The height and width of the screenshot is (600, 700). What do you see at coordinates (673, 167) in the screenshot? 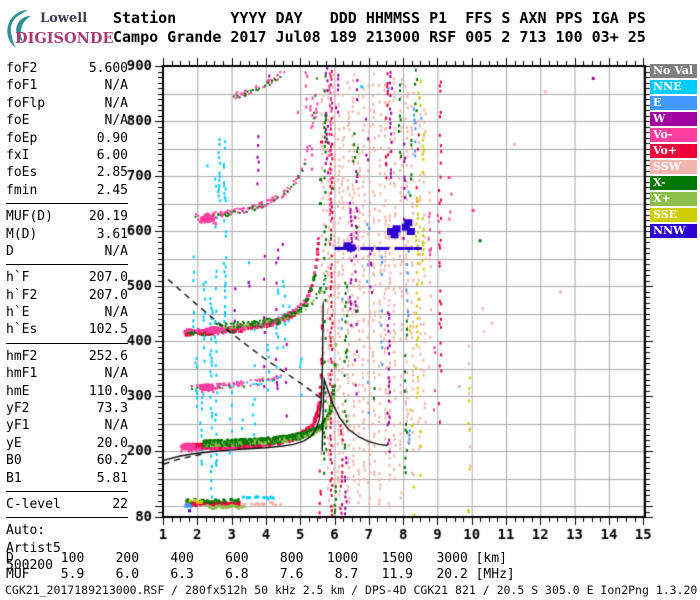
I see `legend-item: SSW` at bounding box center [673, 167].